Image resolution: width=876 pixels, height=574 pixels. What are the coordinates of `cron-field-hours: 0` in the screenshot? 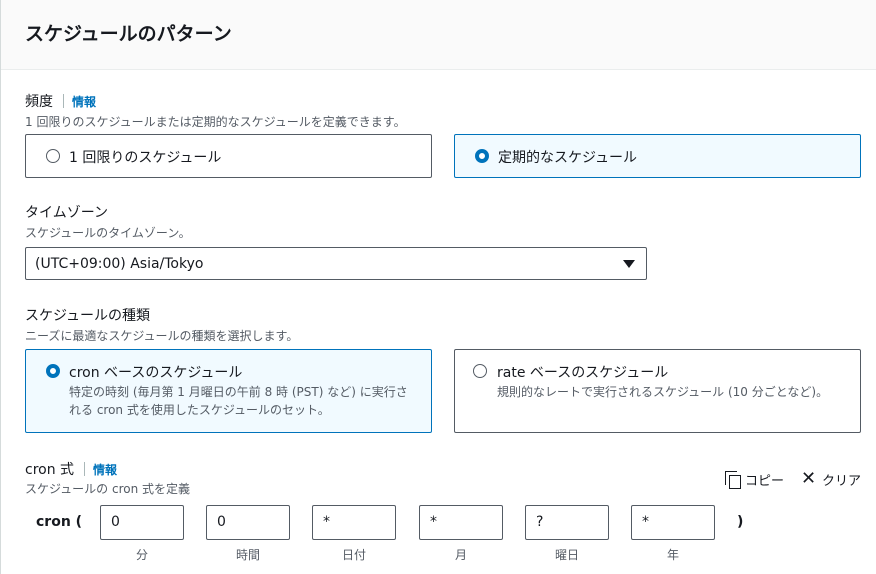 It's located at (248, 522).